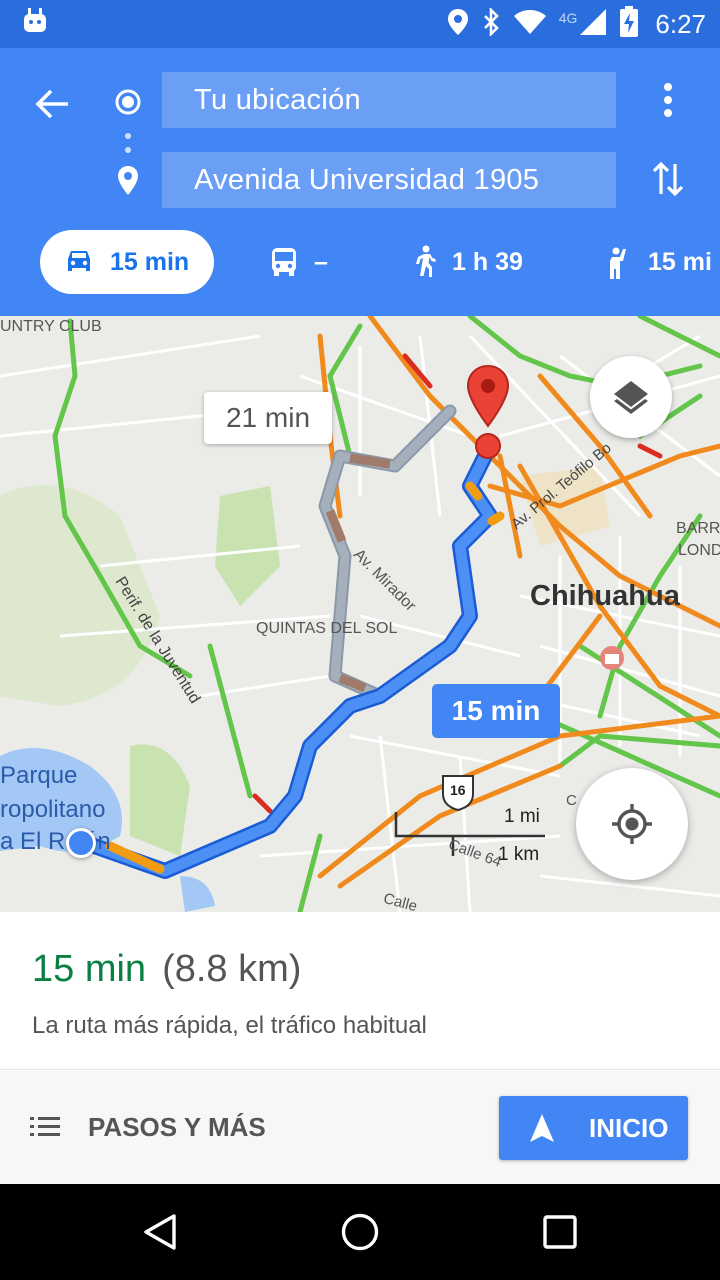 This screenshot has height=1280, width=720. Describe the element at coordinates (618, 262) in the screenshot. I see `hail-icon` at that location.